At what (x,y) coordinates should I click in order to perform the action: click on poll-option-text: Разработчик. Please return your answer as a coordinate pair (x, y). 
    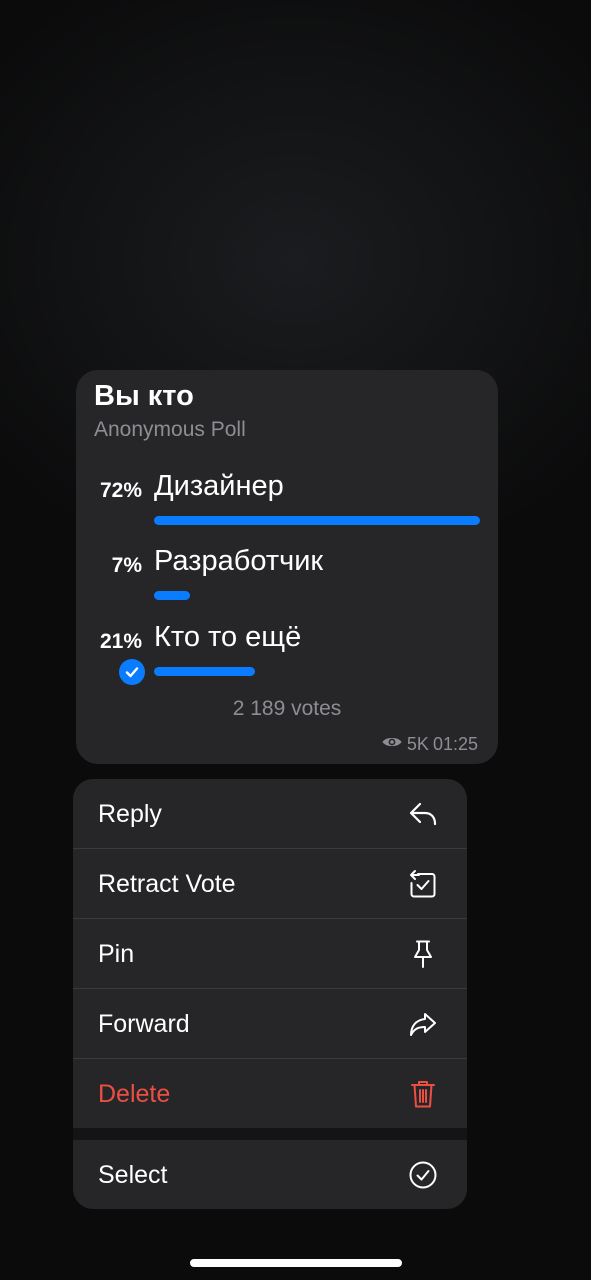
    Looking at the image, I should click on (239, 561).